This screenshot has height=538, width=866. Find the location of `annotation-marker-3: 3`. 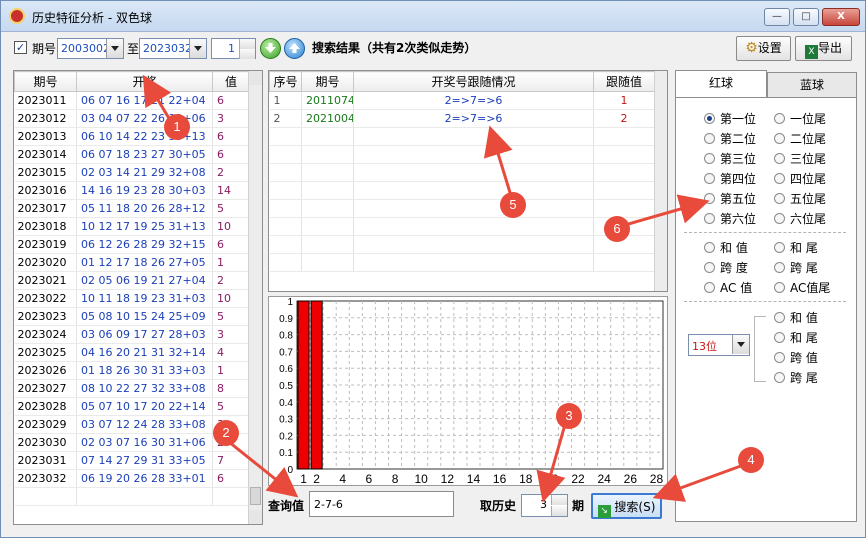

annotation-marker-3: 3 is located at coordinates (569, 416).